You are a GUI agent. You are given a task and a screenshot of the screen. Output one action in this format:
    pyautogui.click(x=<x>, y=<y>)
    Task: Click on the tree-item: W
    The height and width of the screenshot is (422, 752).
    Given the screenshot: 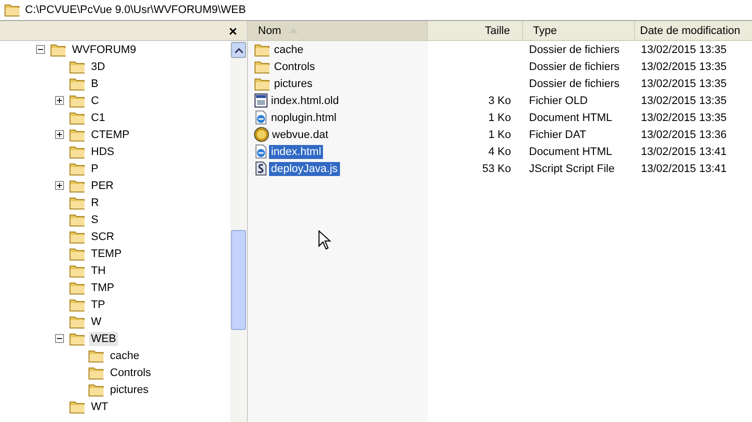 What is the action you would take?
    pyautogui.click(x=96, y=321)
    